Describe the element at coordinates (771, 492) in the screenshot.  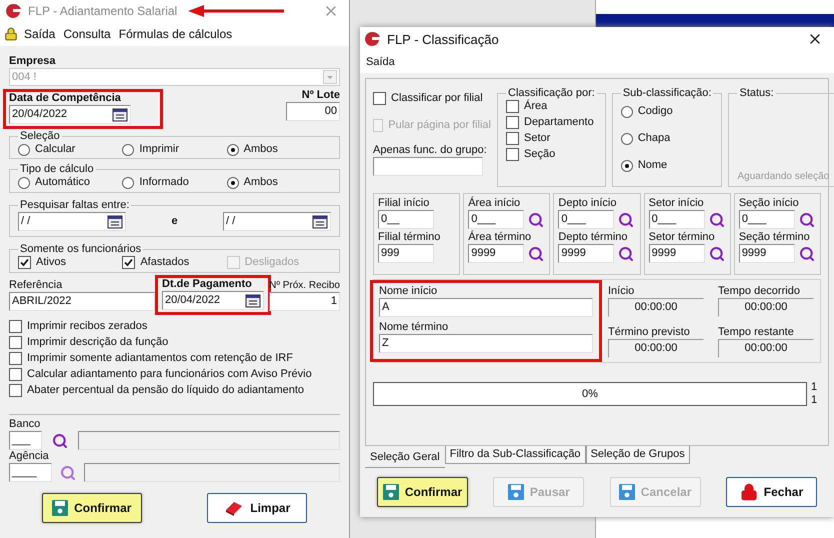
I see `action-button: Fechar` at that location.